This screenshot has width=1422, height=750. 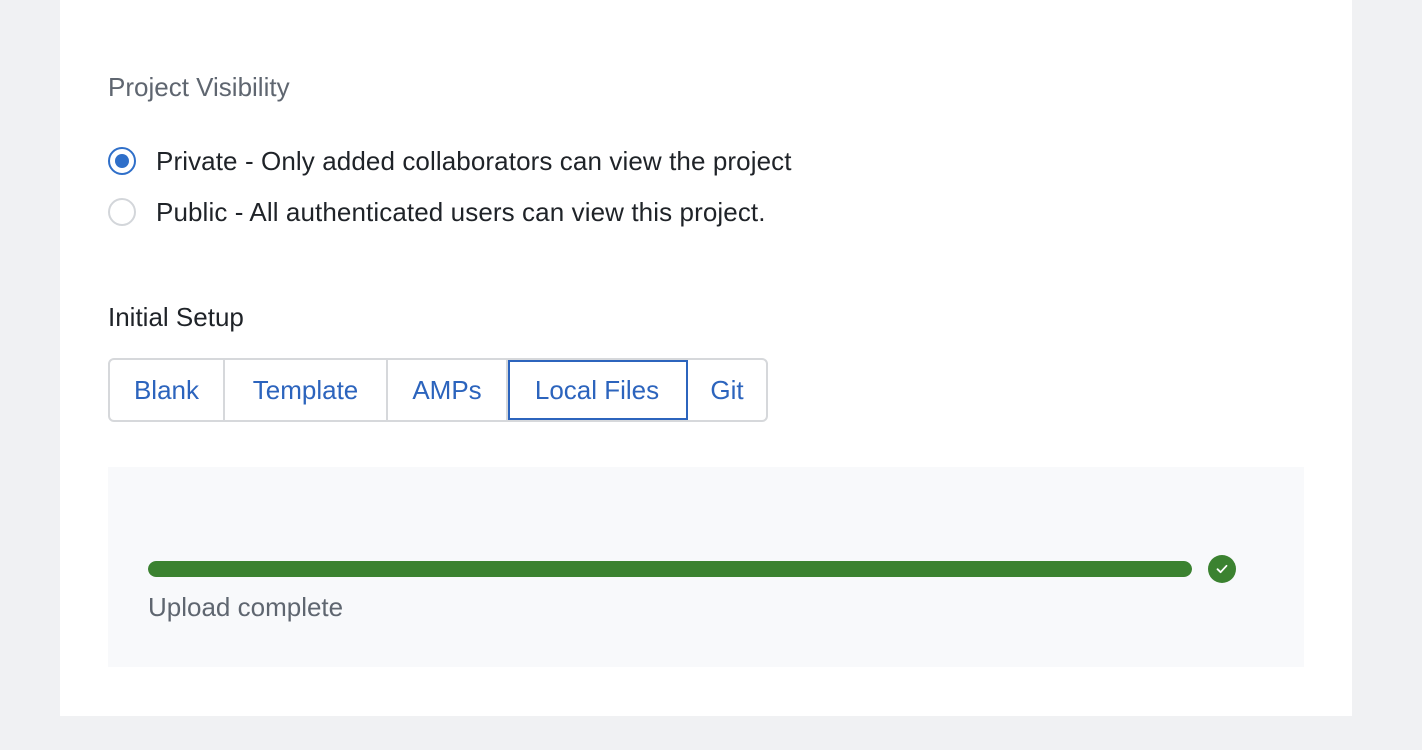 What do you see at coordinates (1222, 569) in the screenshot?
I see `check-circle-icon` at bounding box center [1222, 569].